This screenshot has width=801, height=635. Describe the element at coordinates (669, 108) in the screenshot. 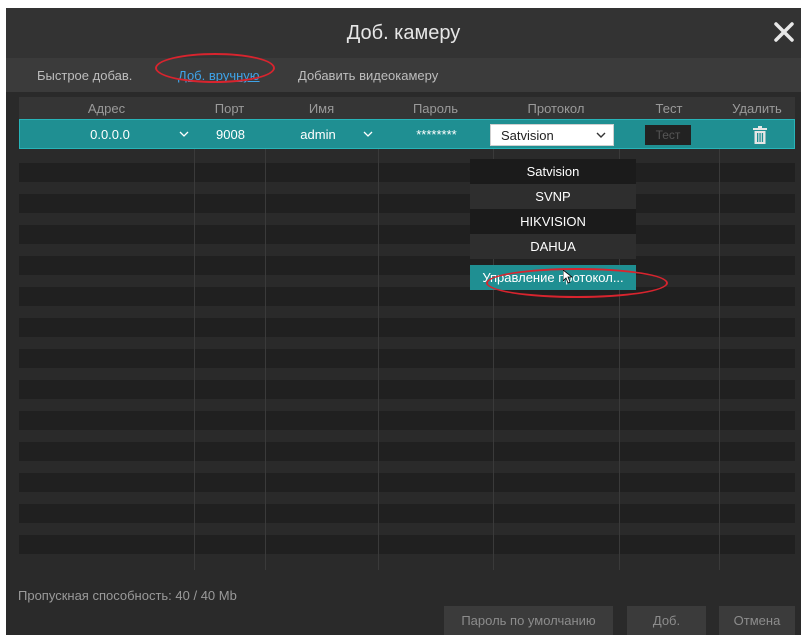

I see `header-test: Тест` at that location.